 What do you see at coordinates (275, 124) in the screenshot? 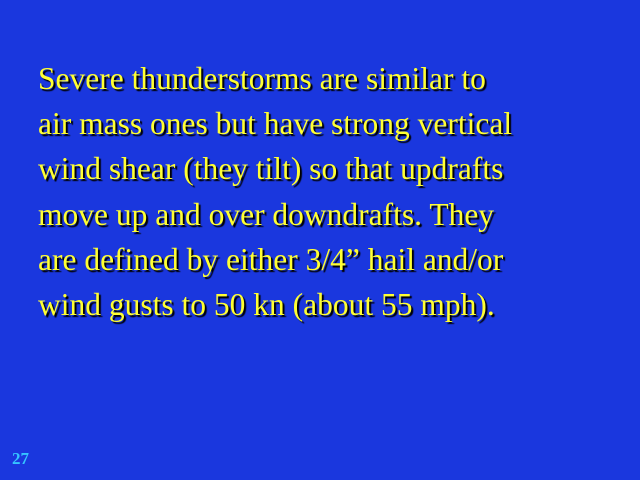
I see `body-line-2: air mass ones but have strong vertical` at bounding box center [275, 124].